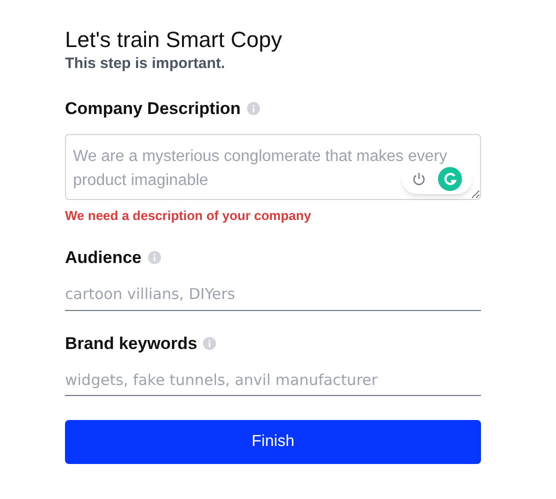 This screenshot has width=556, height=499. I want to click on error-message: We need a description of your company, so click(188, 215).